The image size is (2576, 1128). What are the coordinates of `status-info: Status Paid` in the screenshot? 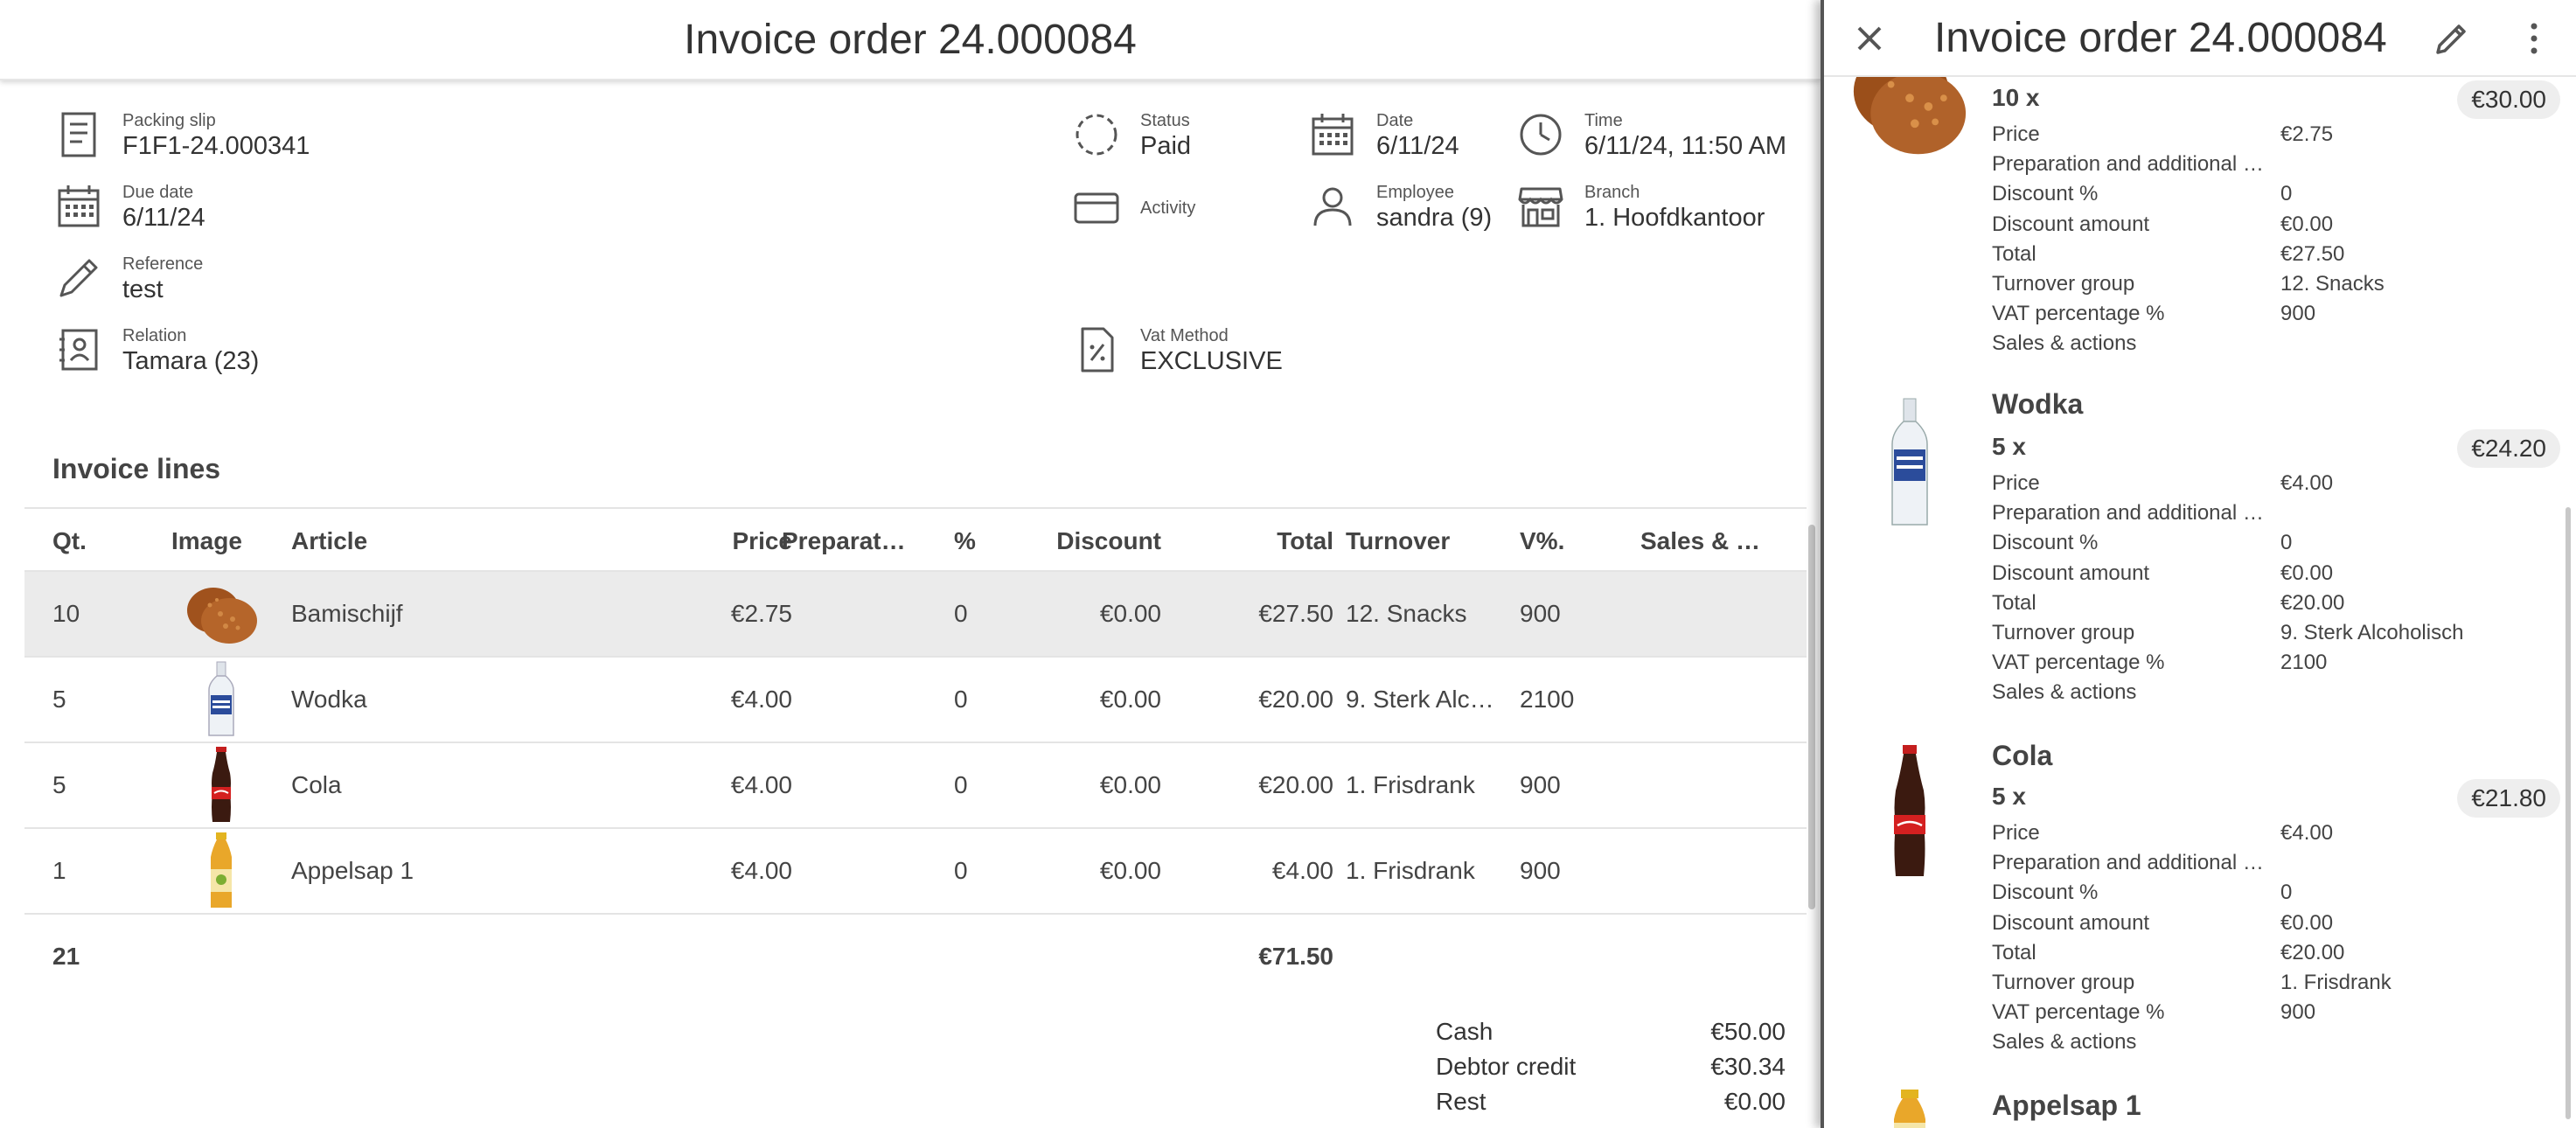 It's located at (1131, 135).